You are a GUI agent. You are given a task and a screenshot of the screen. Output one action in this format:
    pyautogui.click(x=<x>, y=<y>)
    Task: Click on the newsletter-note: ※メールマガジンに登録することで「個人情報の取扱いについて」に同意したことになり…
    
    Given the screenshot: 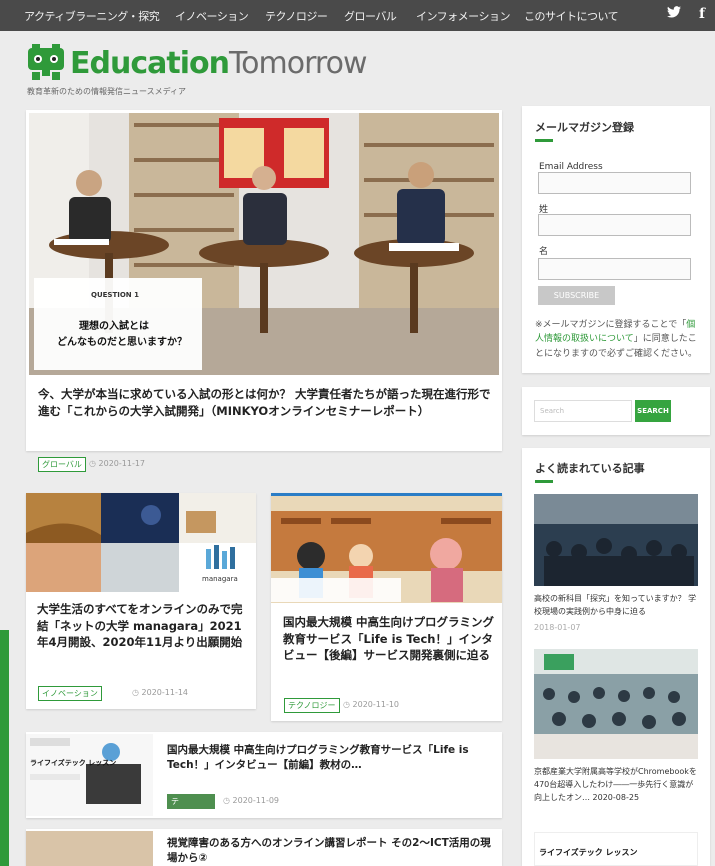 What is the action you would take?
    pyautogui.click(x=619, y=339)
    